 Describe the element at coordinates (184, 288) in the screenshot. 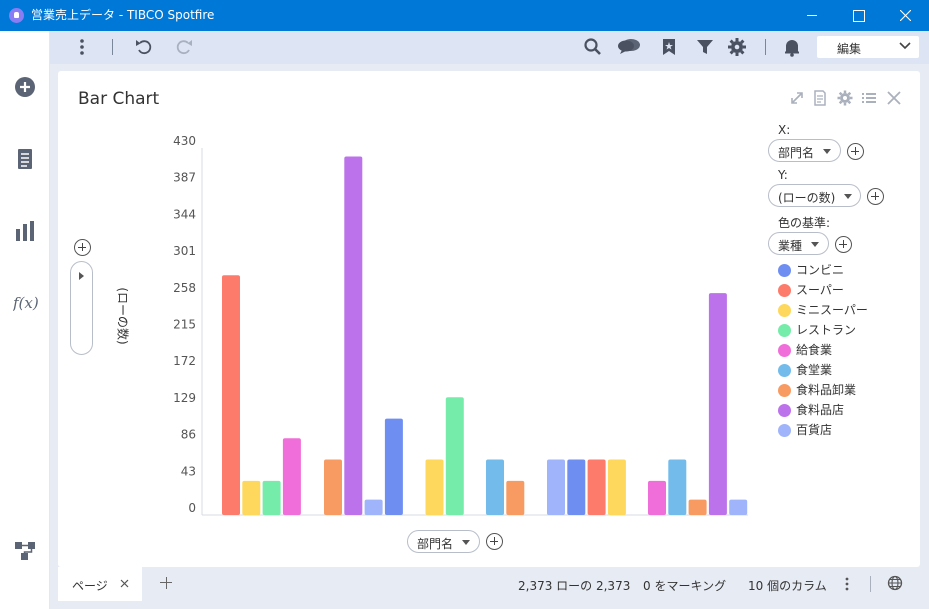

I see `y-tick-label: 258` at that location.